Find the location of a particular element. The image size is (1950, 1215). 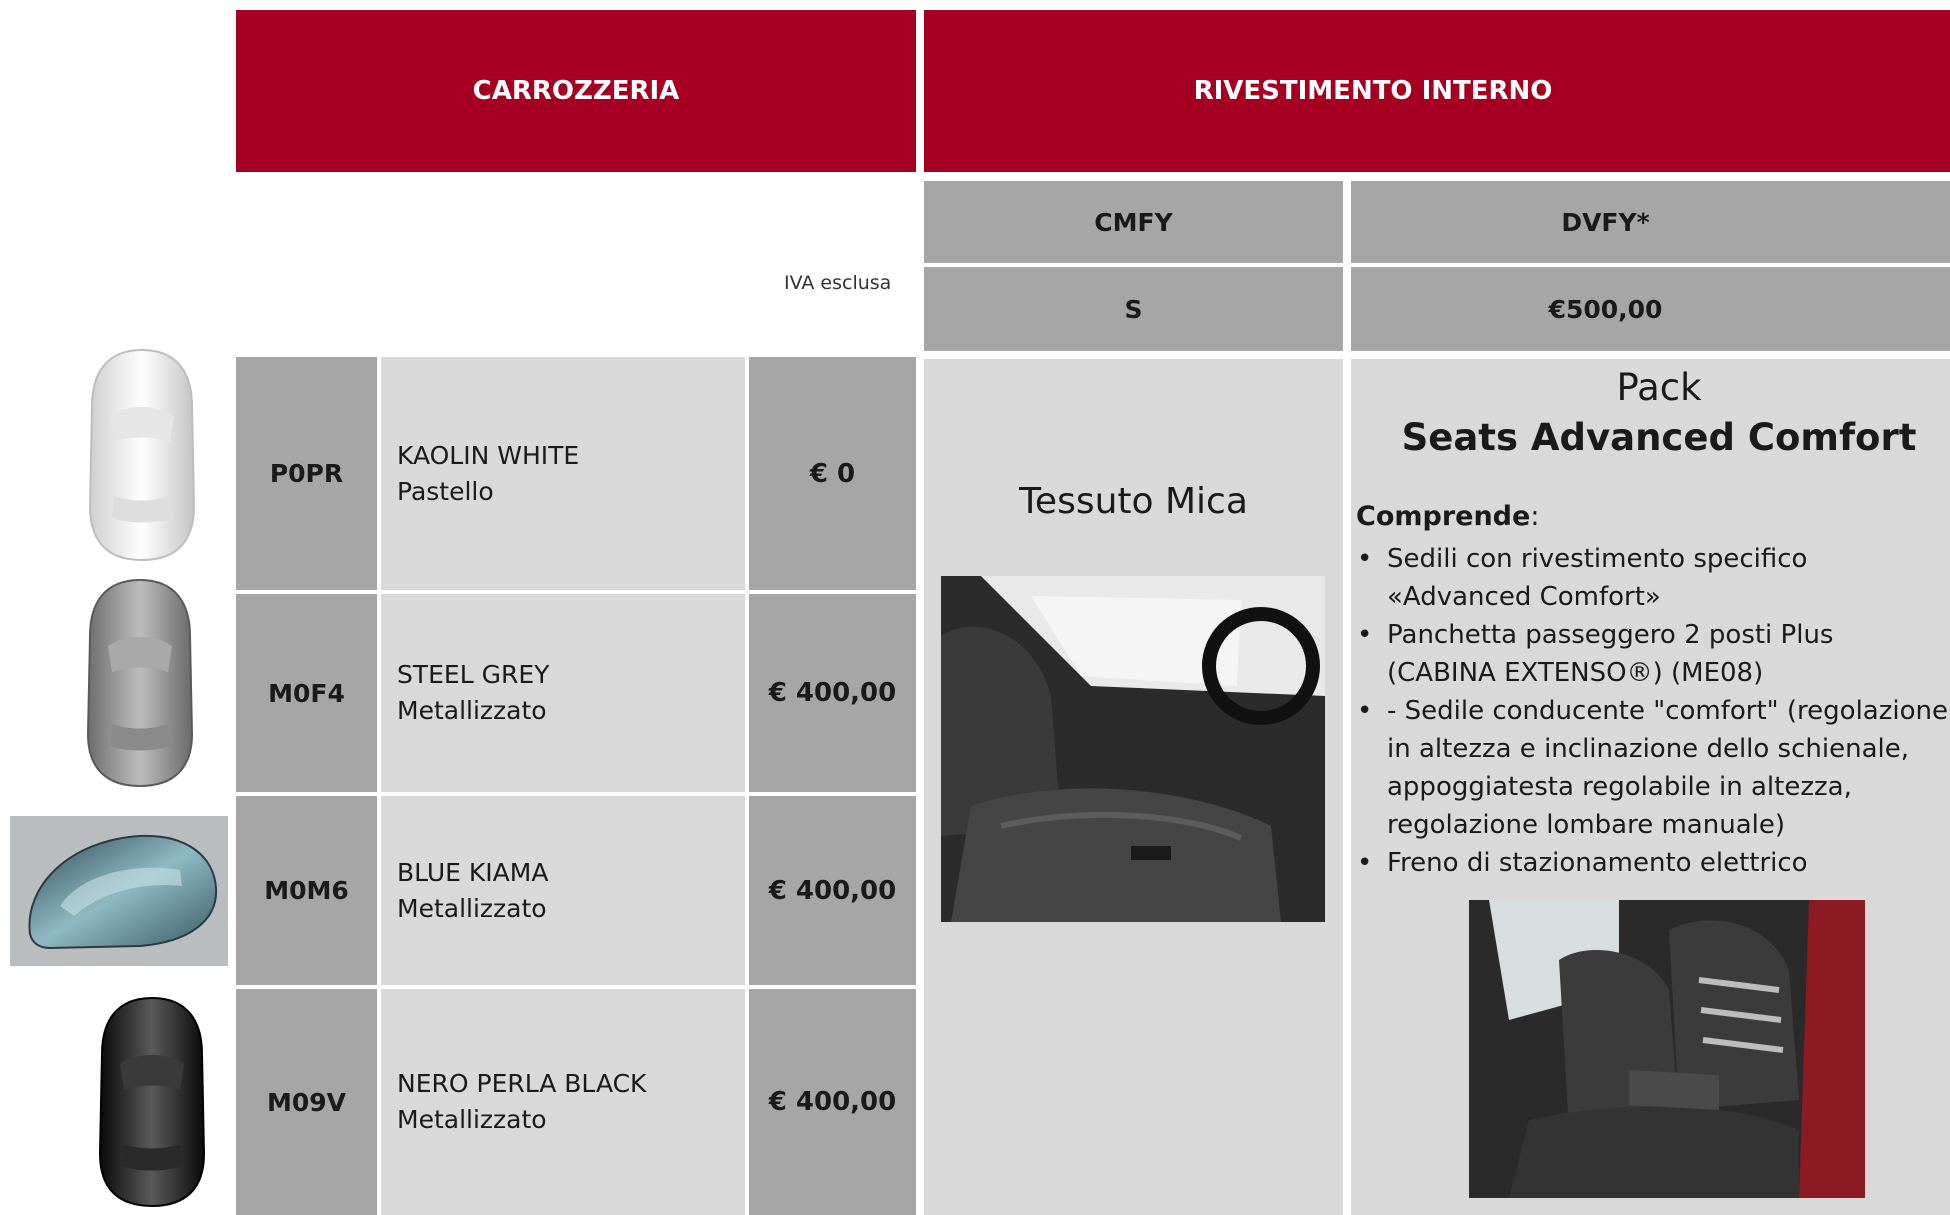

color-name-cell: NERO PERLA BLACK Metallizzato is located at coordinates (563, 1102).